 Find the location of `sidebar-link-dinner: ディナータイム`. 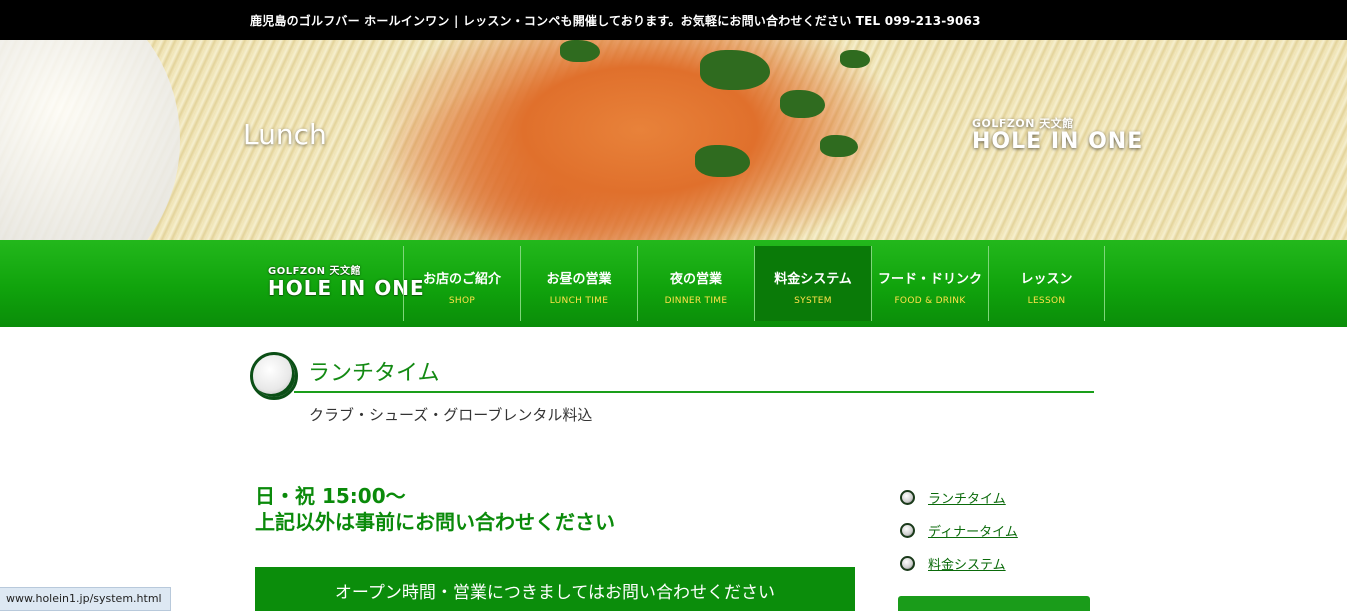

sidebar-link-dinner: ディナータイム is located at coordinates (959, 530).